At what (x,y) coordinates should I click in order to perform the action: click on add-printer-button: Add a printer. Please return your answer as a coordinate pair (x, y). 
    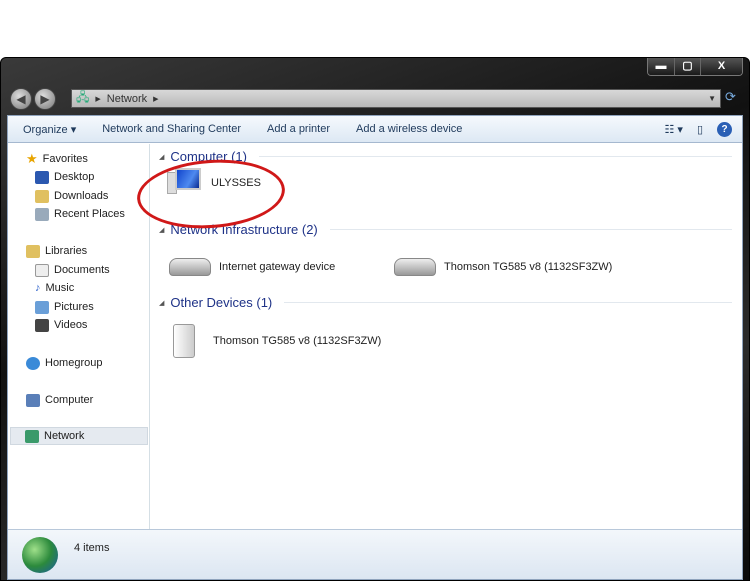
    Looking at the image, I should click on (298, 129).